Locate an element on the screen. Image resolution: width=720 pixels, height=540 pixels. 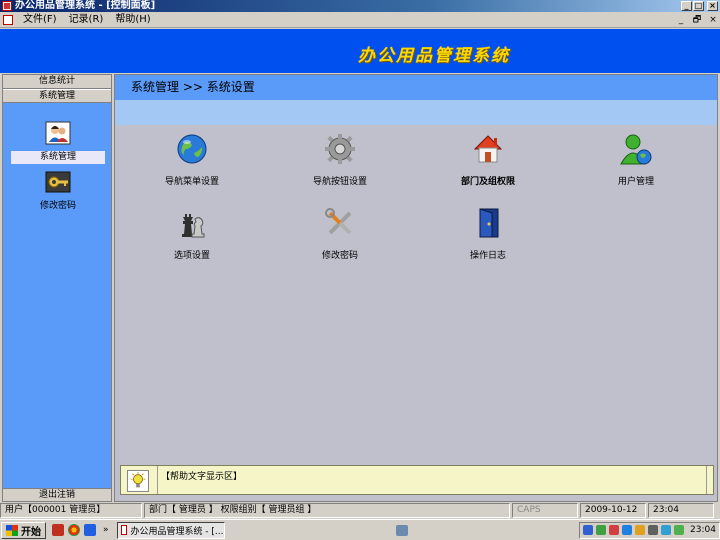
tile-user-management: 用户管理 is located at coordinates (636, 160).